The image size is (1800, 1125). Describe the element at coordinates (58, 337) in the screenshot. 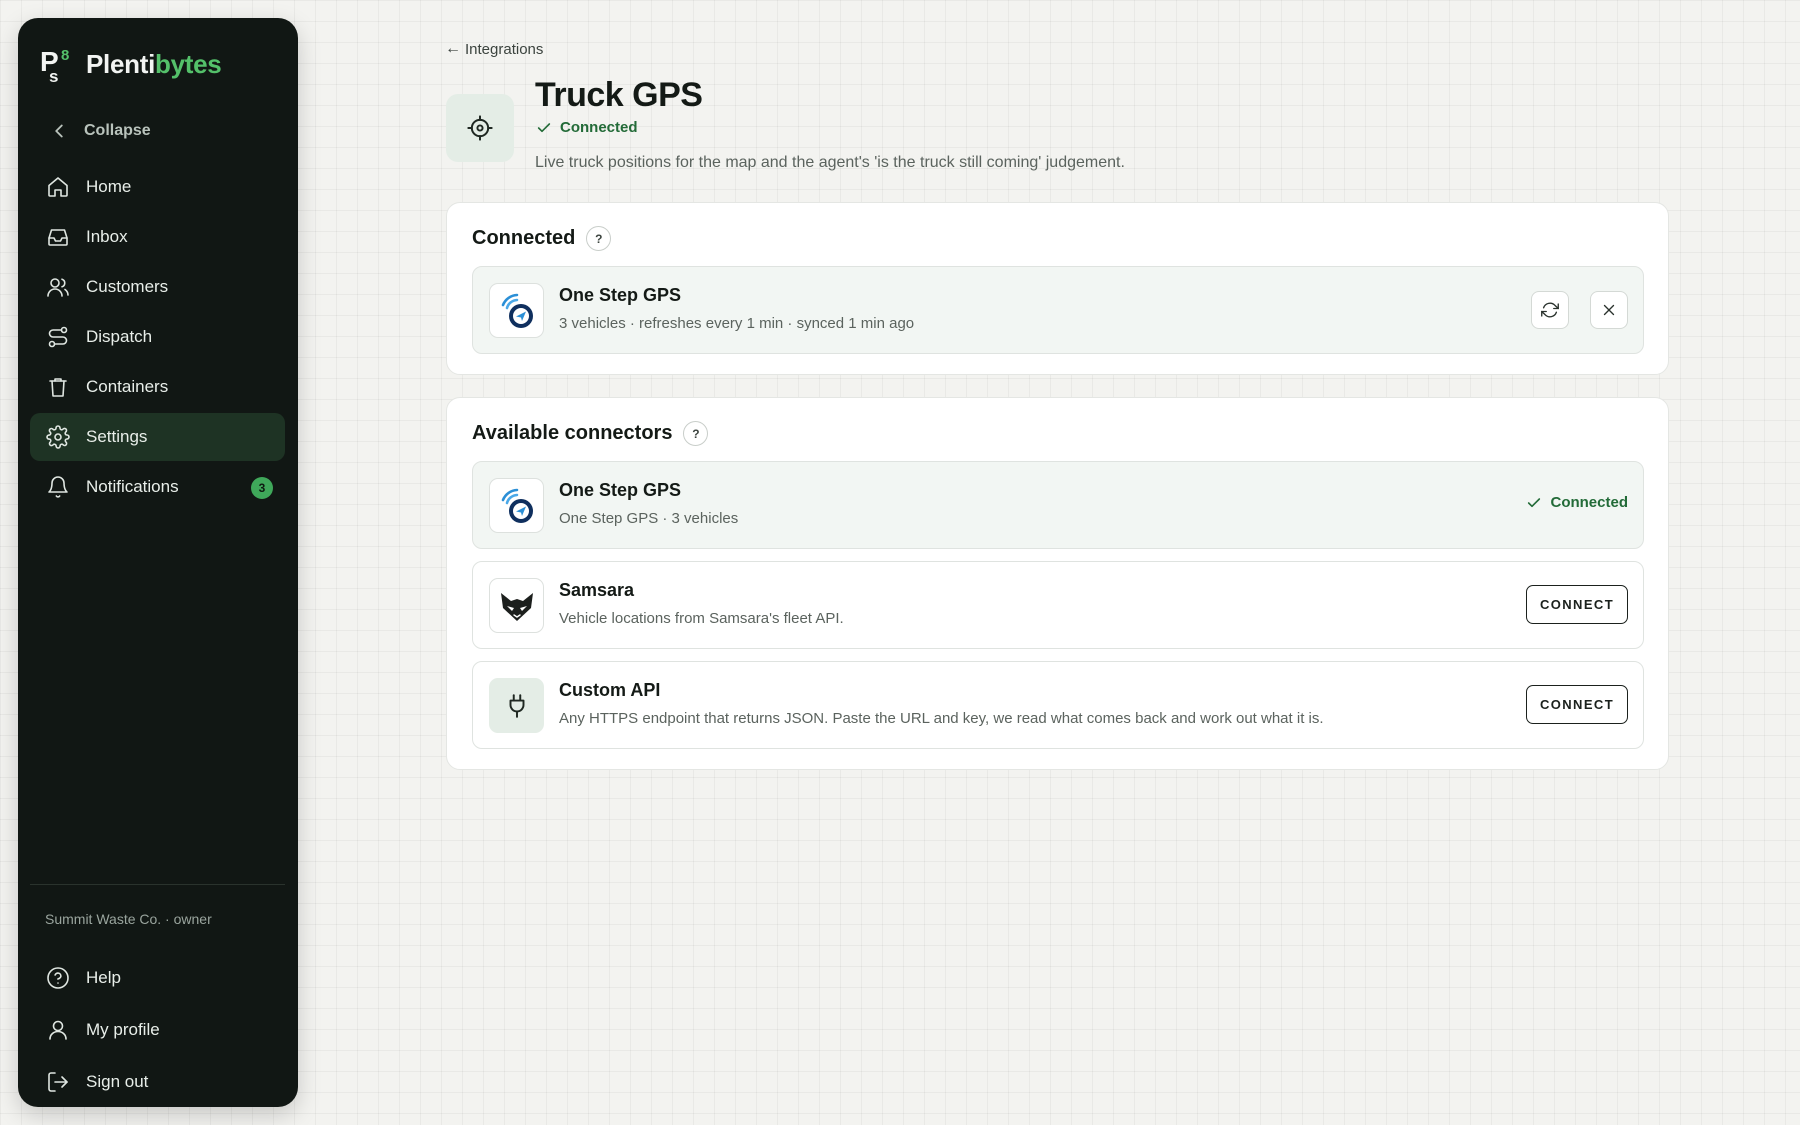

I see `route-icon` at that location.